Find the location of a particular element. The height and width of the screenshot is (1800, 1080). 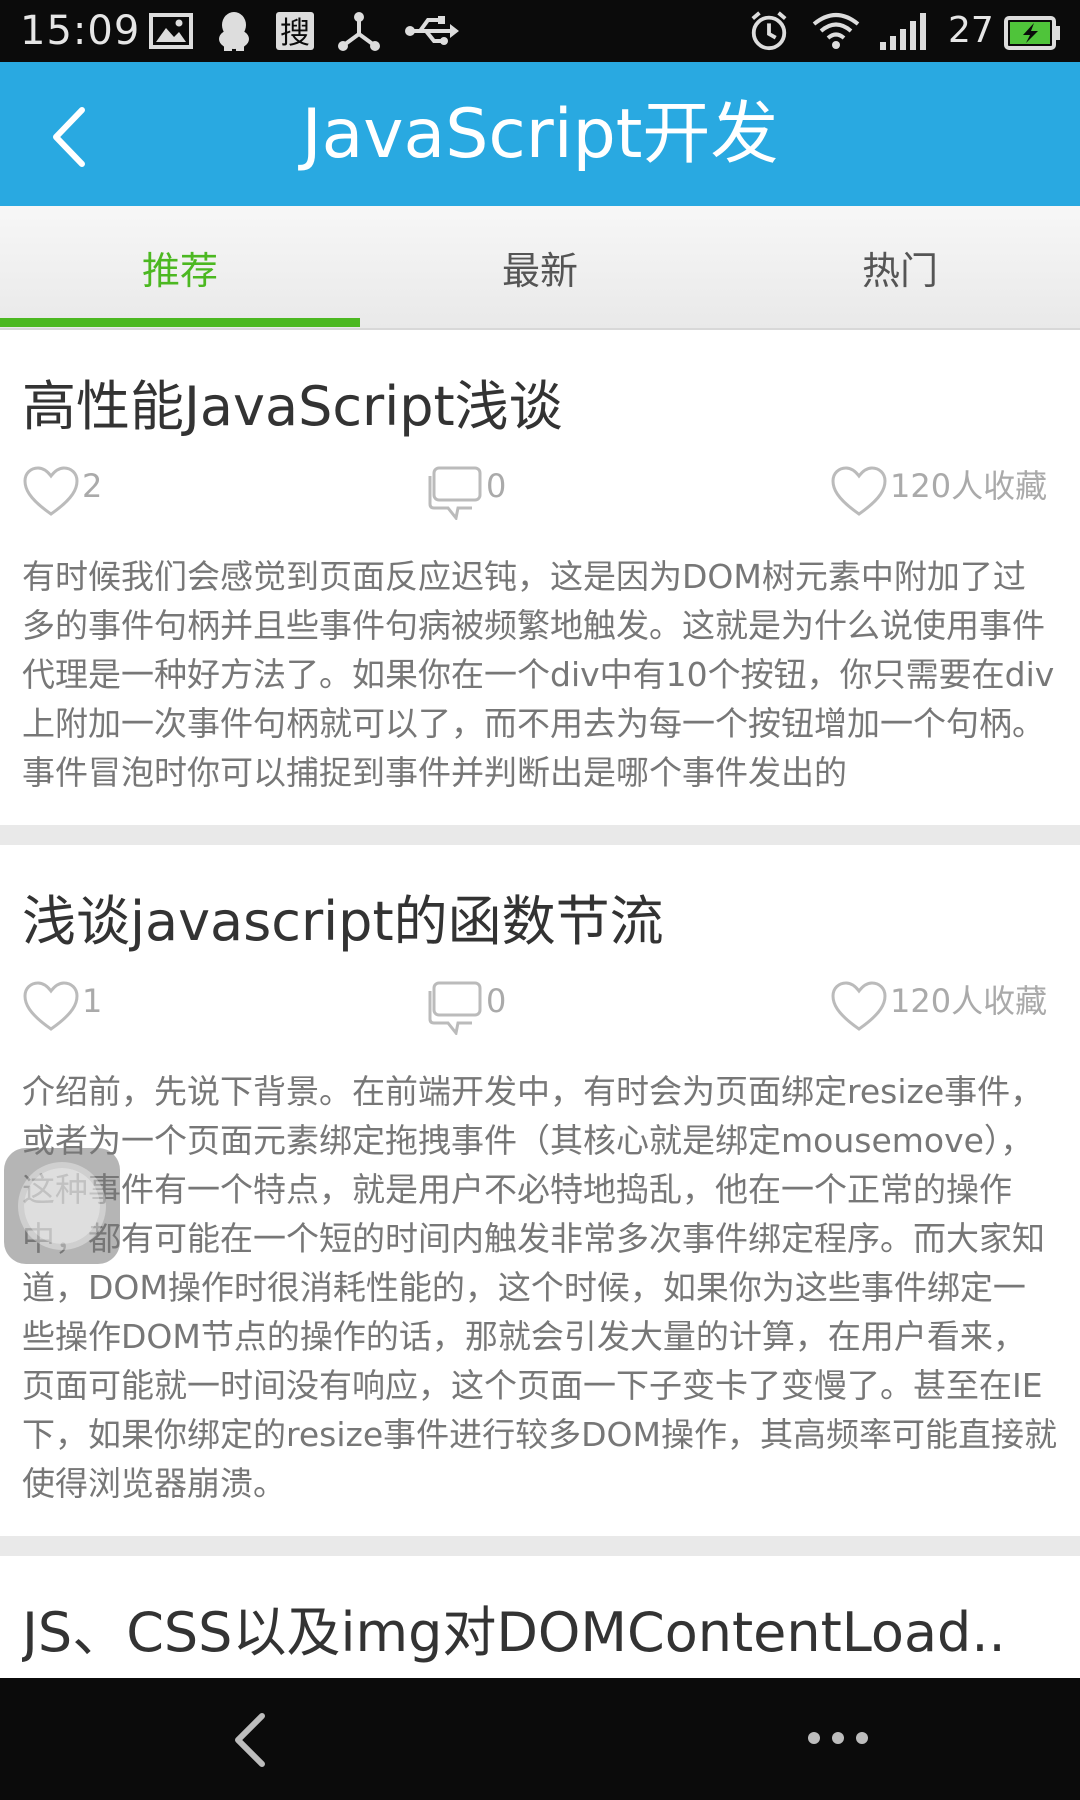

article-title: JS、CSS以及img对DOMContentLoad.. is located at coordinates (540, 1612).